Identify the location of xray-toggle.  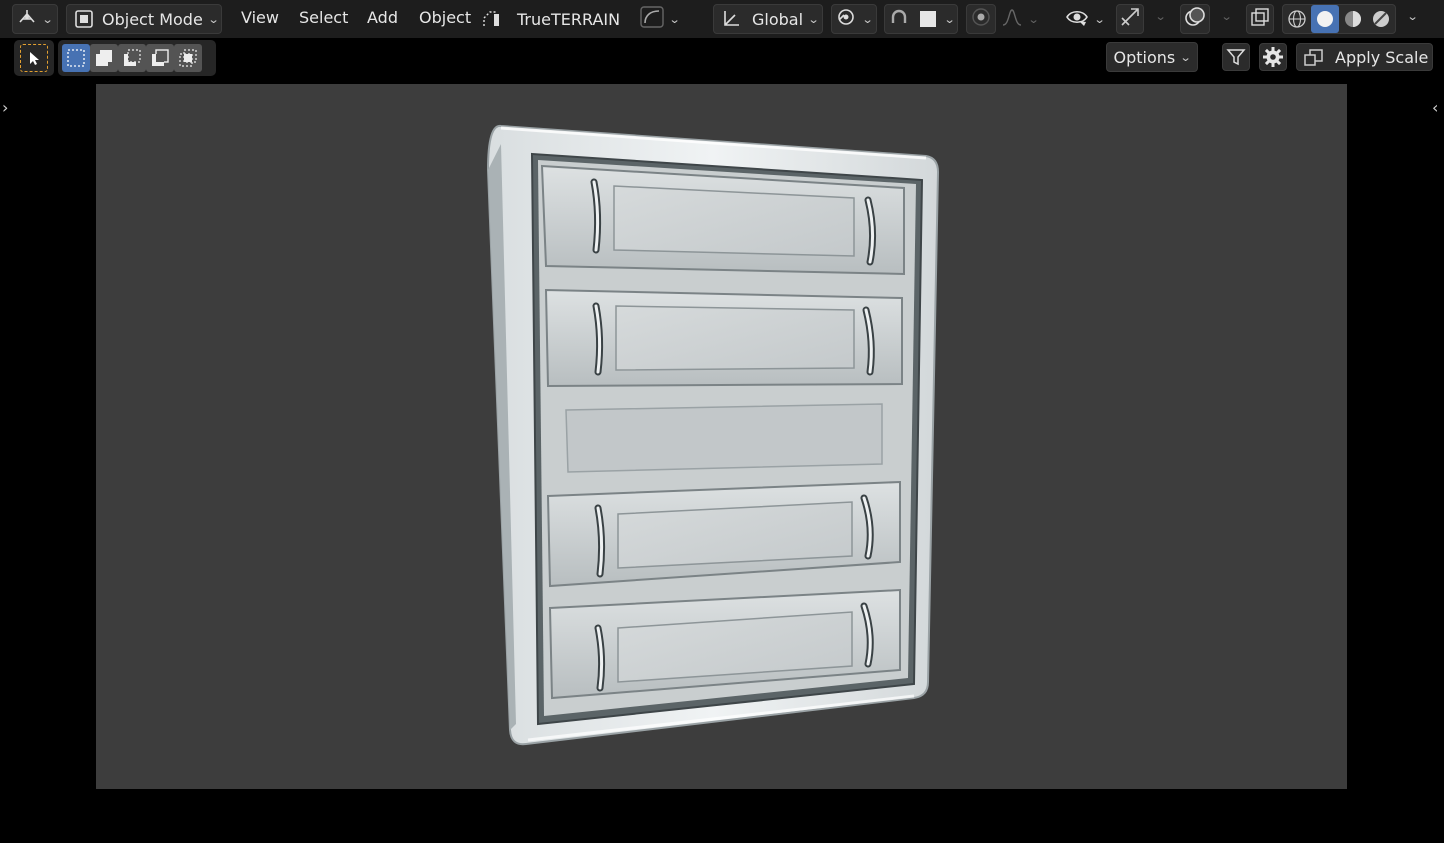
(1260, 19).